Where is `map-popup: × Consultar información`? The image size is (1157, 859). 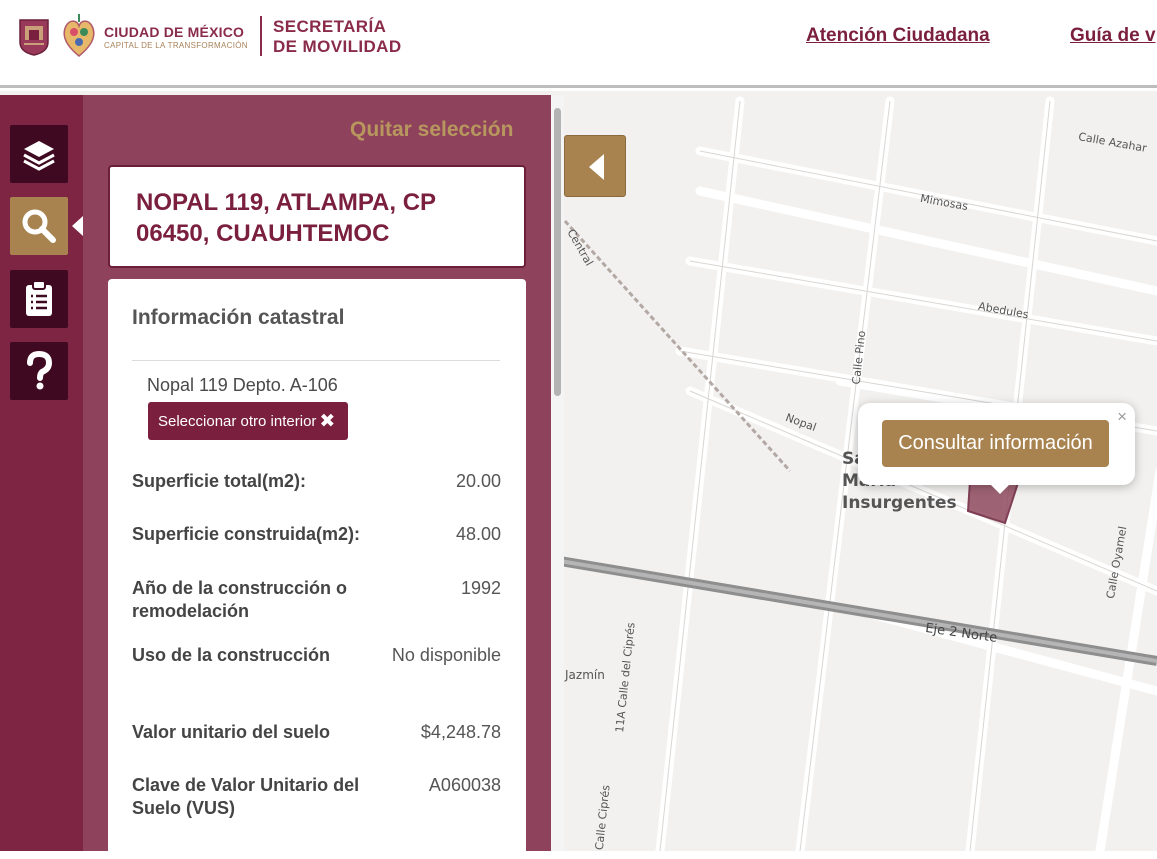
map-popup: × Consultar información is located at coordinates (996, 448).